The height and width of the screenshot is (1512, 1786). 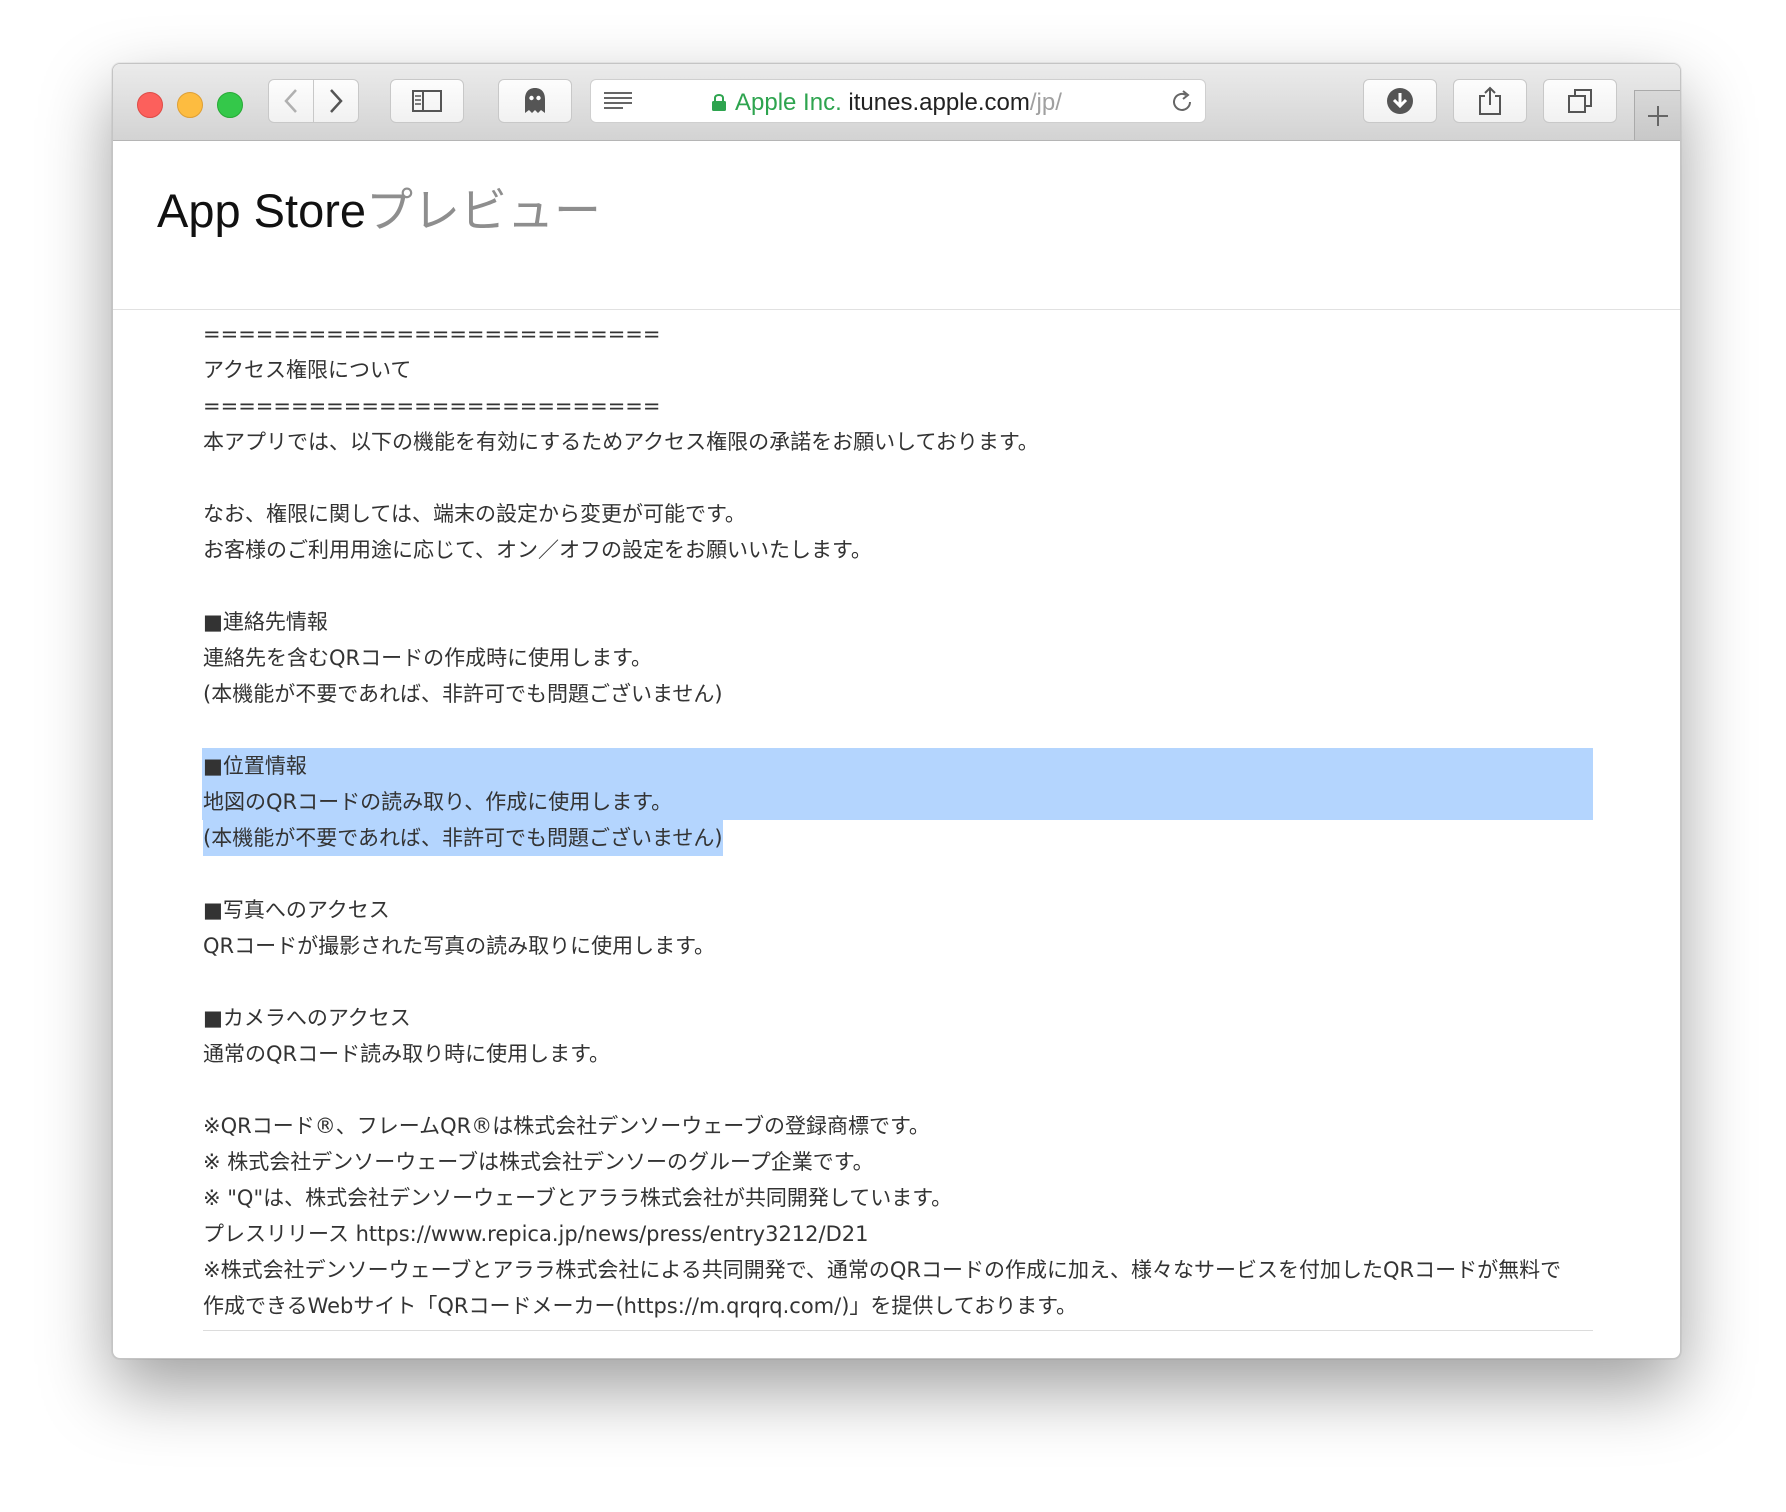 What do you see at coordinates (463, 838) in the screenshot?
I see `selected-text: (本機能が不要であれば、非許可でも問題ございません)` at bounding box center [463, 838].